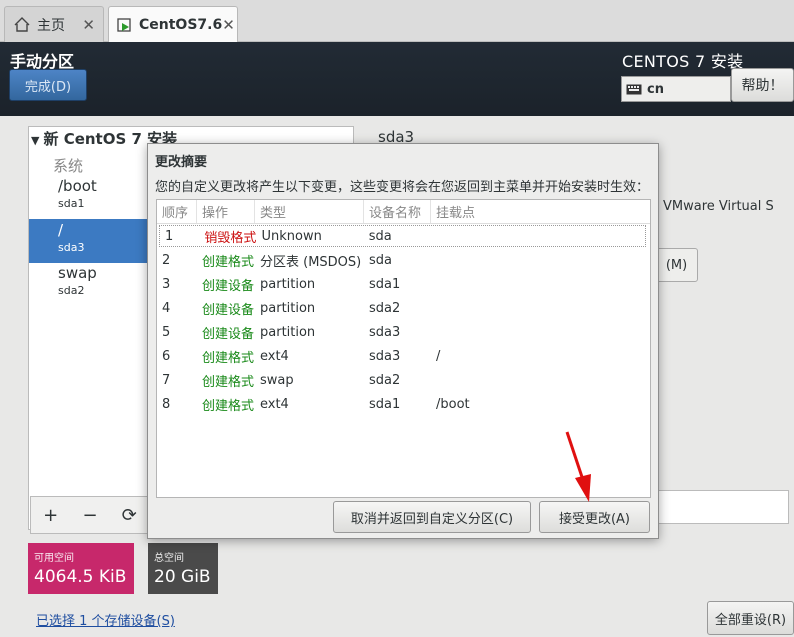 This screenshot has height=637, width=794. I want to click on column-header: 操作, so click(226, 211).